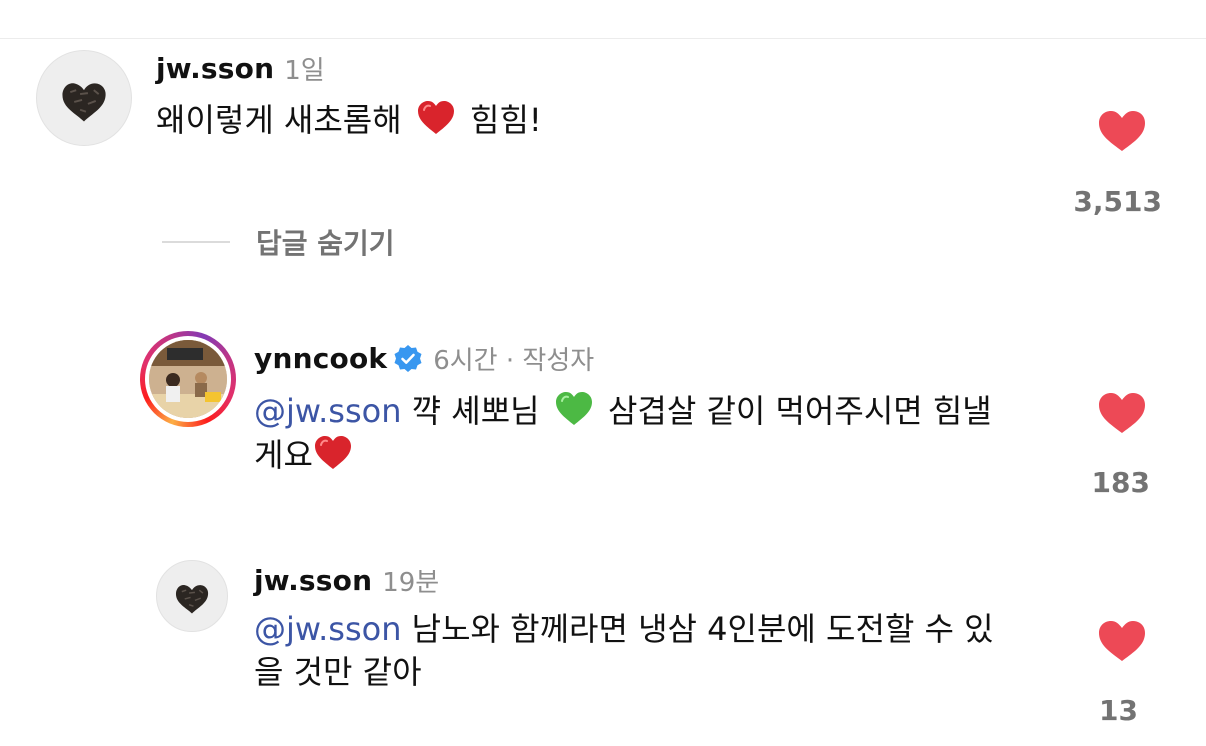  I want to click on comment-body-end: 을 것만 같아, so click(338, 672).